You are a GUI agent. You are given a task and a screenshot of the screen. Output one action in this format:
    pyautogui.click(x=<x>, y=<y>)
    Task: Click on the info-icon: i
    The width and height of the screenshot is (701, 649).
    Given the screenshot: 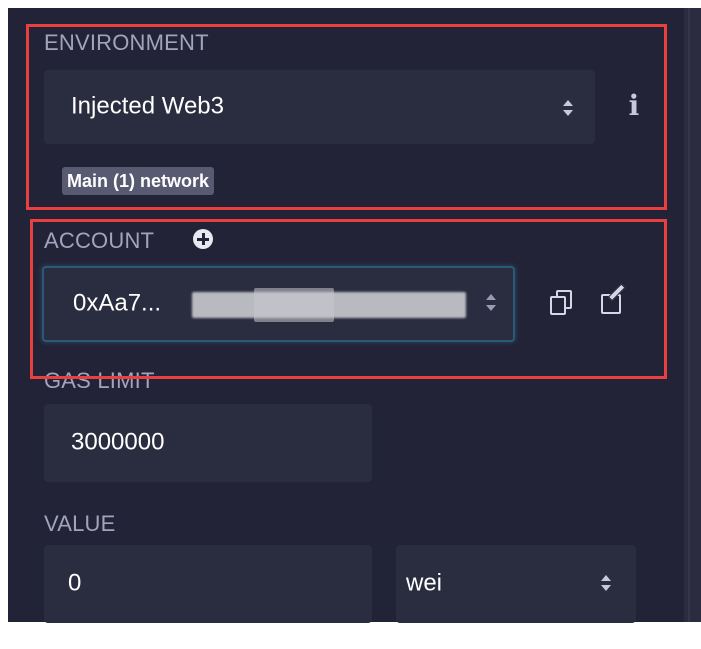 What is the action you would take?
    pyautogui.click(x=634, y=106)
    